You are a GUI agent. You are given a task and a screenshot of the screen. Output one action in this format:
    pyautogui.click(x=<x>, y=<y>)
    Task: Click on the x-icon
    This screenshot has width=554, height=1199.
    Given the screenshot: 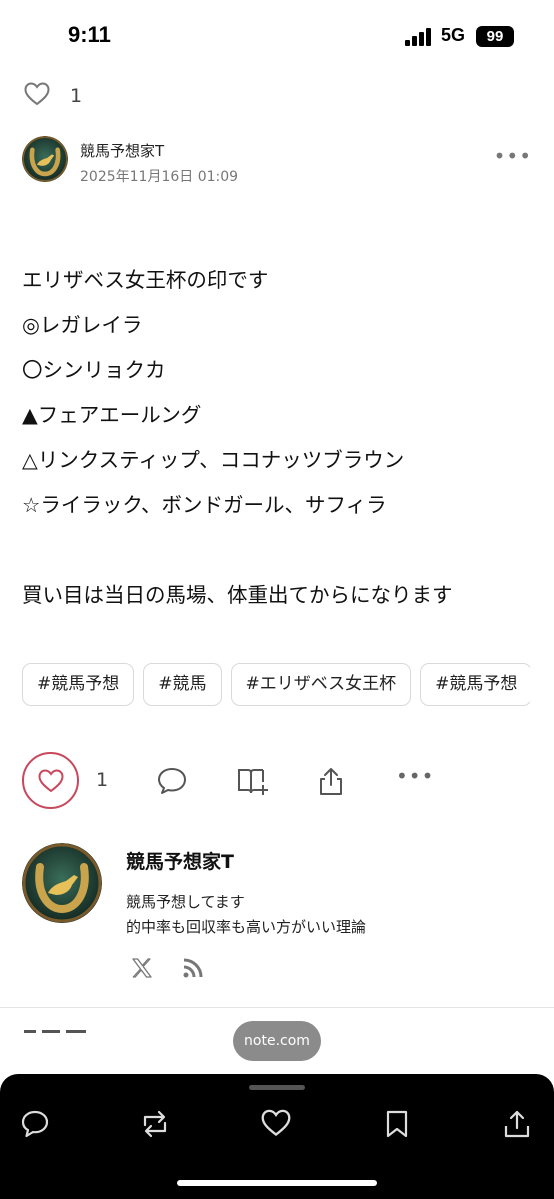 What is the action you would take?
    pyautogui.click(x=142, y=970)
    